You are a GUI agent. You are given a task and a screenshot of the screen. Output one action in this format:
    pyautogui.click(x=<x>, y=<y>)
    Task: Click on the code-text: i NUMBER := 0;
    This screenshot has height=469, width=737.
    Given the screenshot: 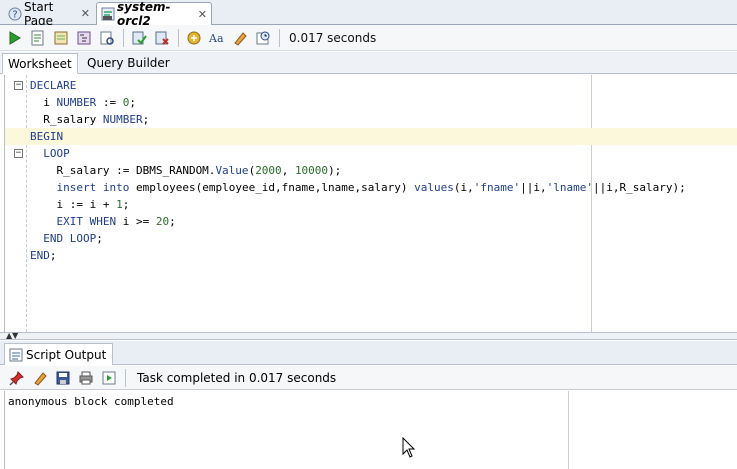 What is the action you would take?
    pyautogui.click(x=83, y=102)
    